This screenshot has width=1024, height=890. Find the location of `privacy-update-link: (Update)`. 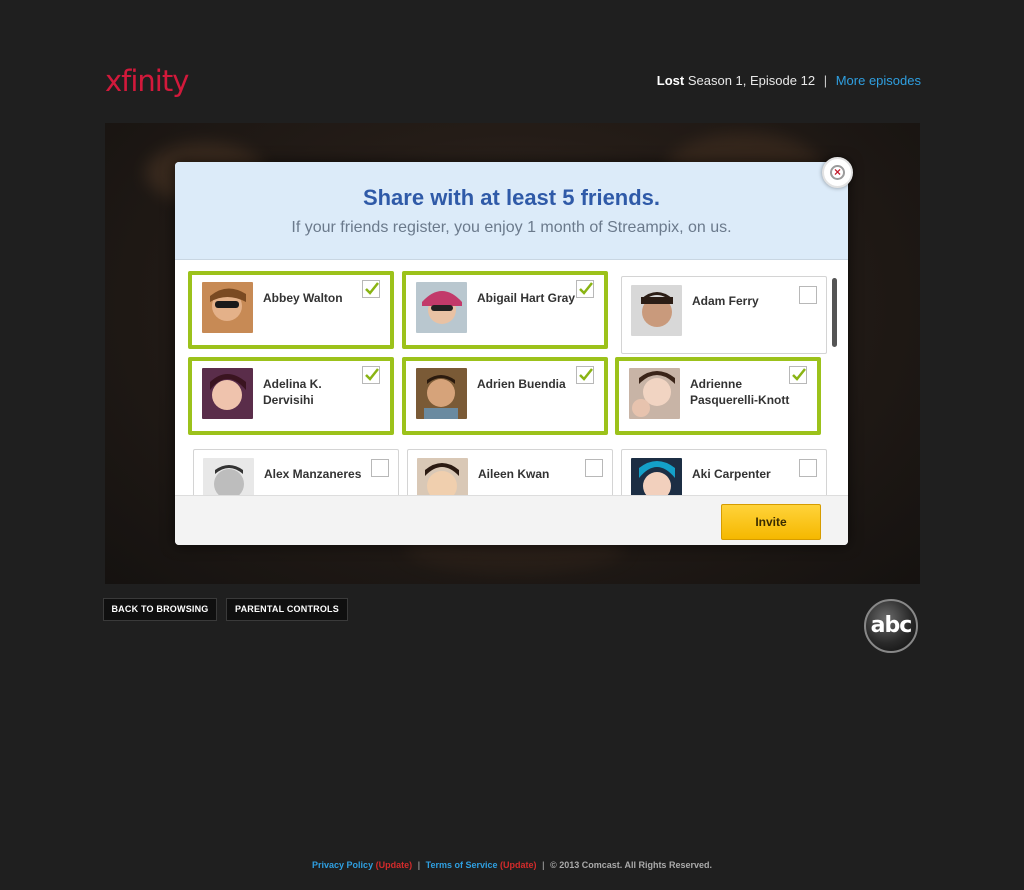

privacy-update-link: (Update) is located at coordinates (394, 865).